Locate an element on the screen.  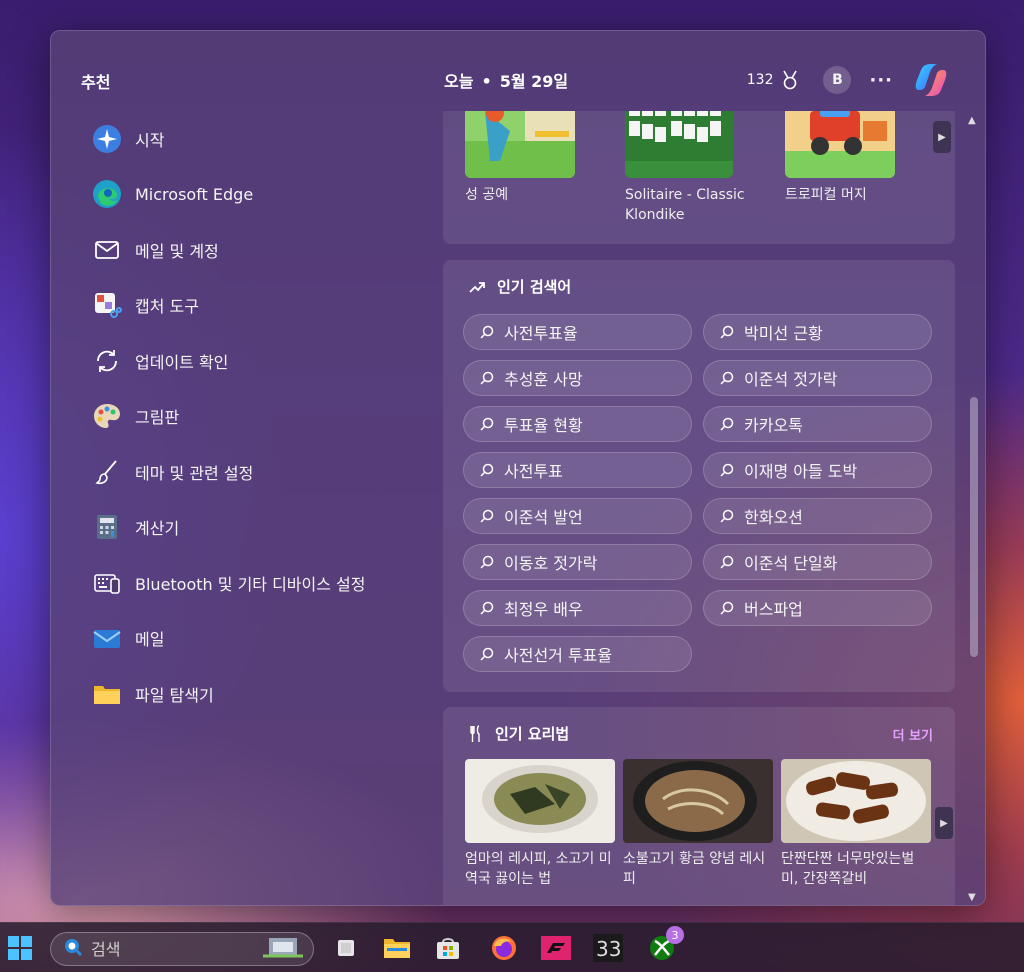
recipes-next-button: ▶ is located at coordinates (944, 823).